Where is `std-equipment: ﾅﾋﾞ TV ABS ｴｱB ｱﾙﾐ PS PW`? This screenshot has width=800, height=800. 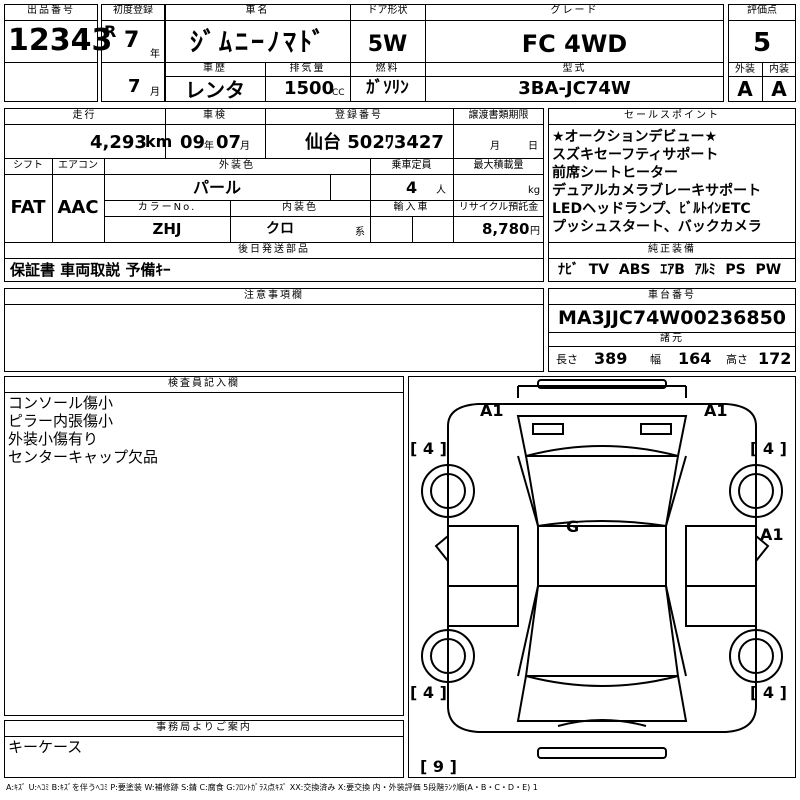
std-equipment: ﾅﾋﾞ TV ABS ｴｱB ｱﾙﾐ PS PW is located at coordinates (670, 270).